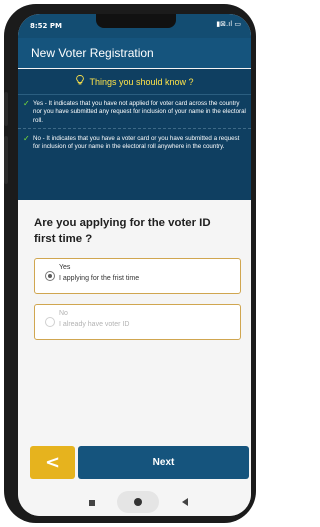 This screenshot has height=527, width=320. I want to click on option-yes: Yes I applying for the frist time, so click(137, 276).